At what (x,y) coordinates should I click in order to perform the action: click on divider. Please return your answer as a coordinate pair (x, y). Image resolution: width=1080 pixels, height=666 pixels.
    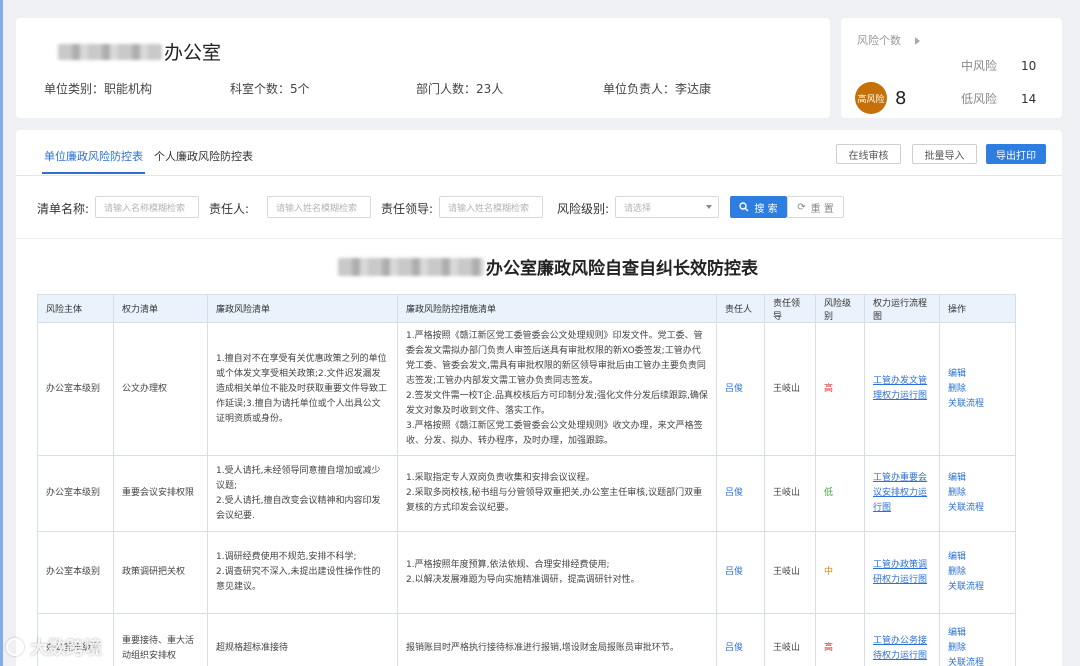
    Looking at the image, I should click on (539, 238).